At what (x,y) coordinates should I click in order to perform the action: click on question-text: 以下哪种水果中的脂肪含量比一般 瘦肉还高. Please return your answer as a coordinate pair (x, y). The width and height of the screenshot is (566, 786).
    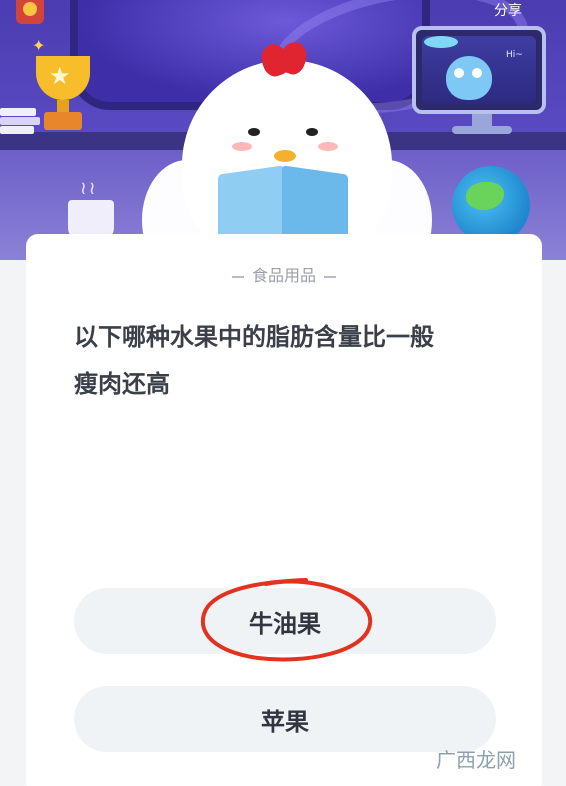
    Looking at the image, I should click on (289, 361).